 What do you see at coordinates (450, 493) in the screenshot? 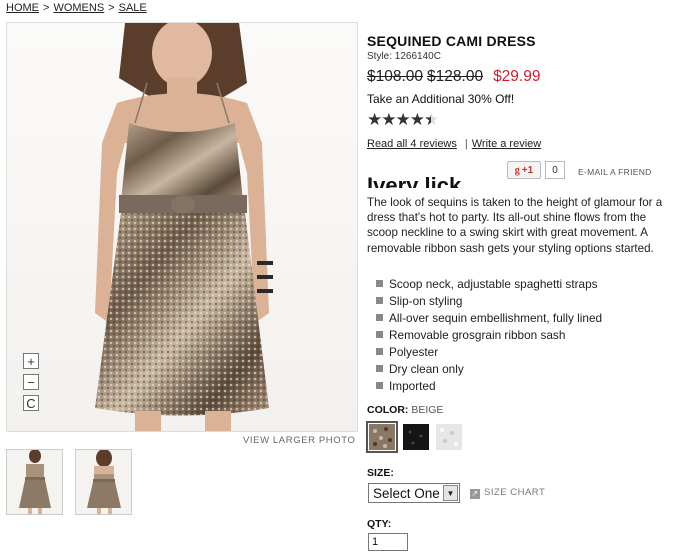
I see `chevron-down-icon: ▼` at bounding box center [450, 493].